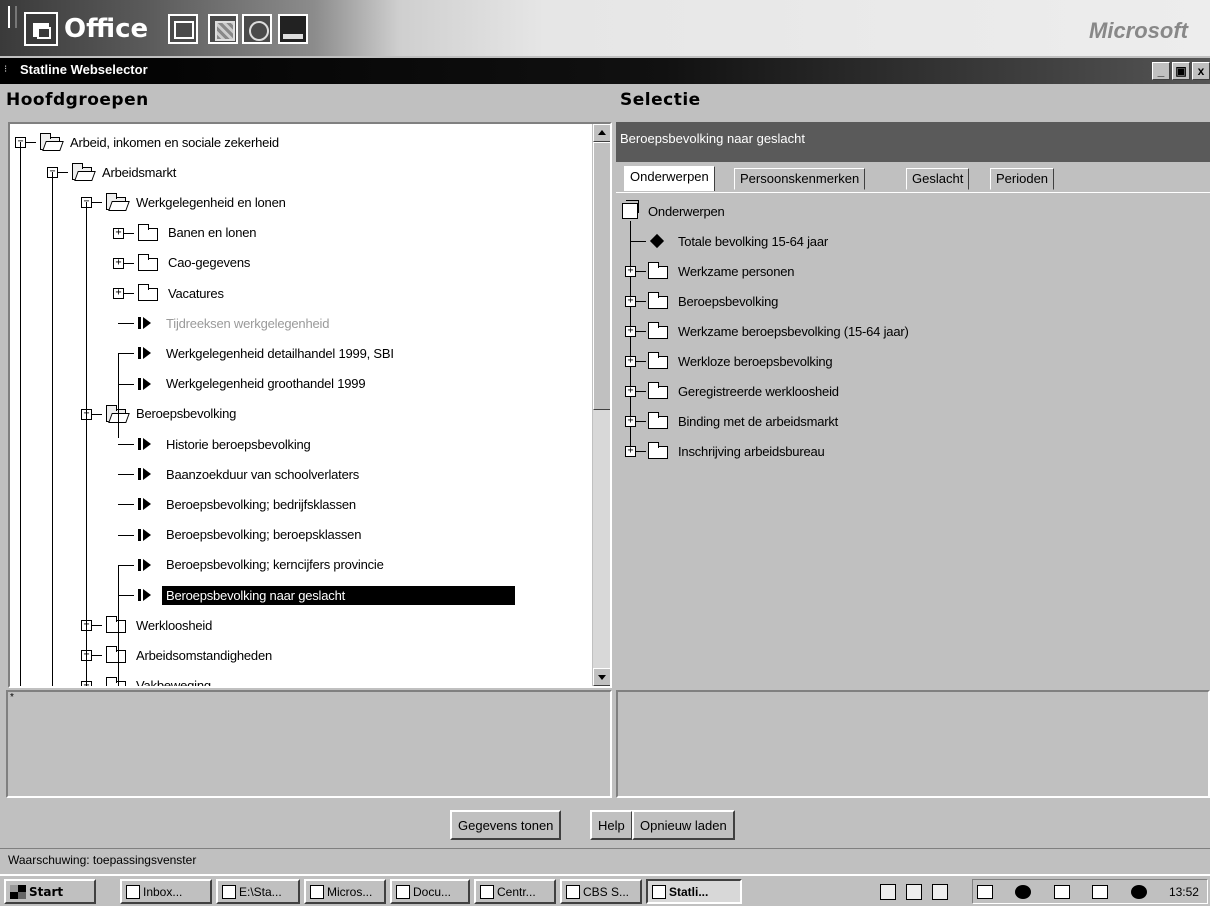  I want to click on tree-item: Werkloosheid, so click(161, 625).